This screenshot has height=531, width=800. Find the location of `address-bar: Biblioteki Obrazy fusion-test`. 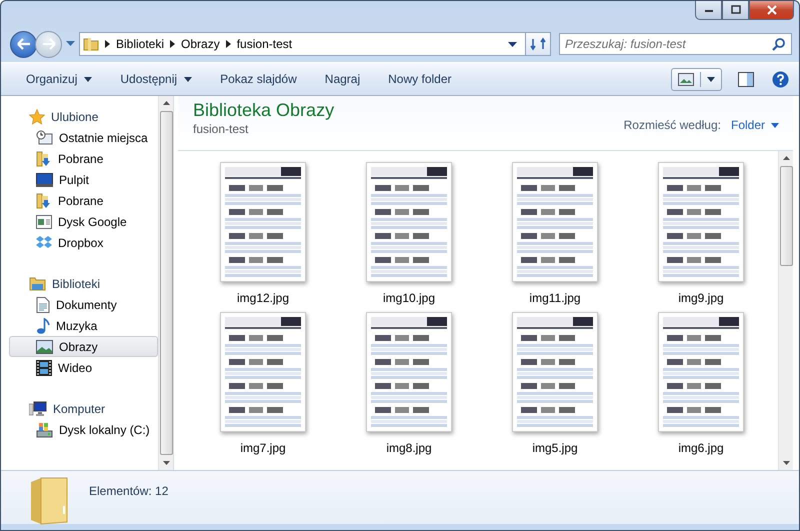

address-bar: Biblioteki Obrazy fusion-test is located at coordinates (302, 44).